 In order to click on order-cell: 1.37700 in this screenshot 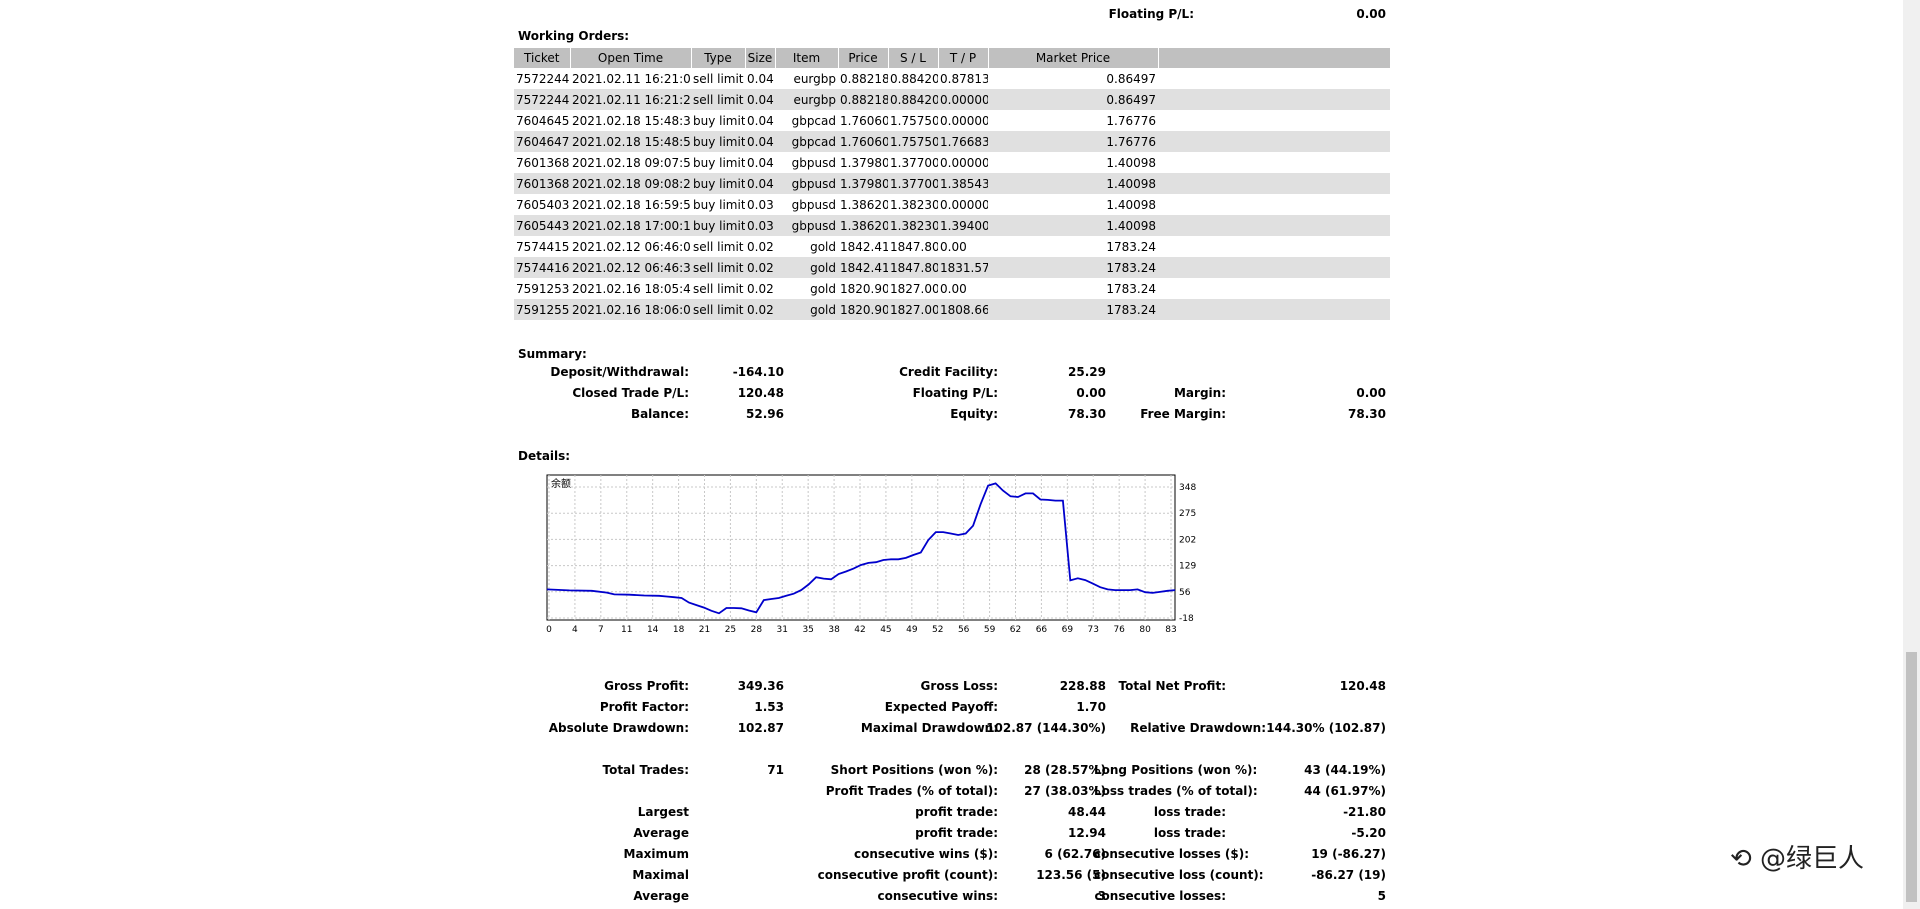, I will do `click(914, 162)`.